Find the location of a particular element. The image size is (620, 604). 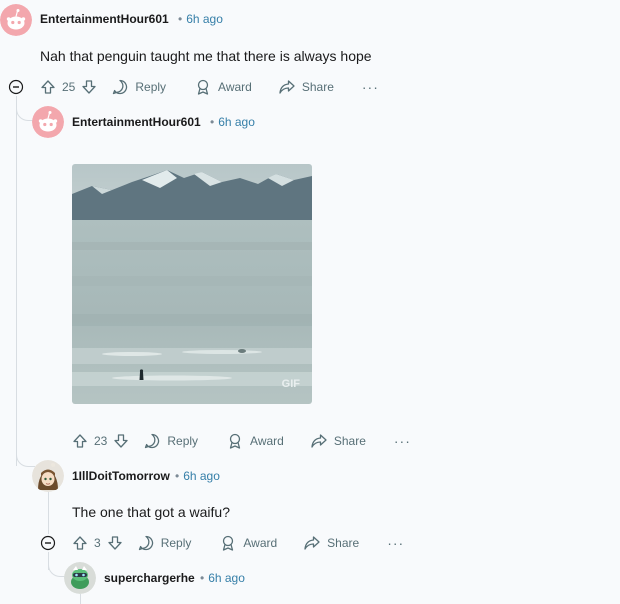

comment-author: 1IllDoitTomorrow is located at coordinates (121, 476).